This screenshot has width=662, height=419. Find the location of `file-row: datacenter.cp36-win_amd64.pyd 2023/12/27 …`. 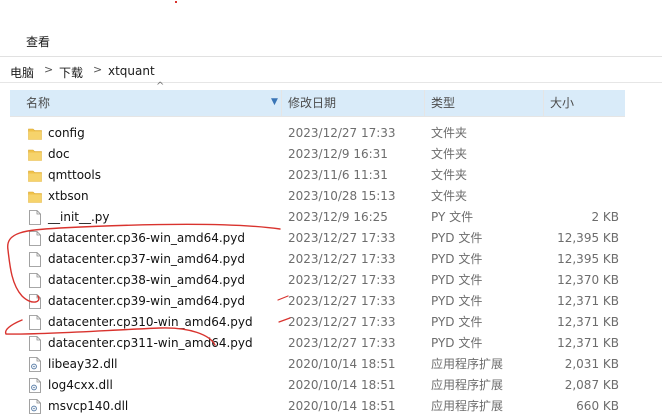

file-row: datacenter.cp36-win_amd64.pyd 2023/12/27 … is located at coordinates (317, 238).